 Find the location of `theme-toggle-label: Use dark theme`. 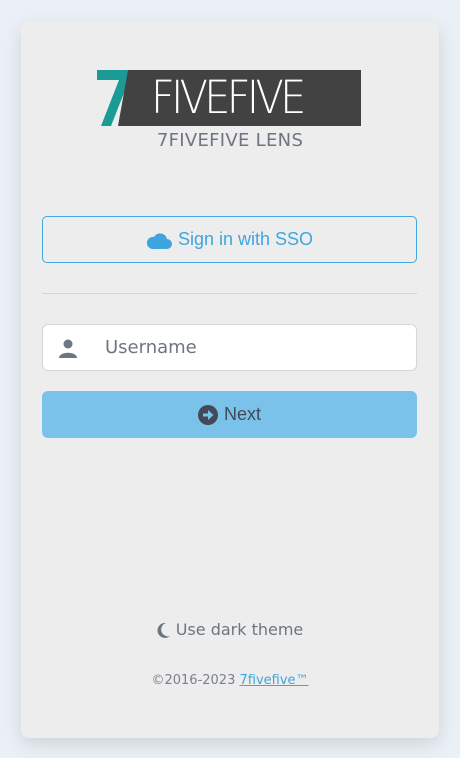

theme-toggle-label: Use dark theme is located at coordinates (239, 629).